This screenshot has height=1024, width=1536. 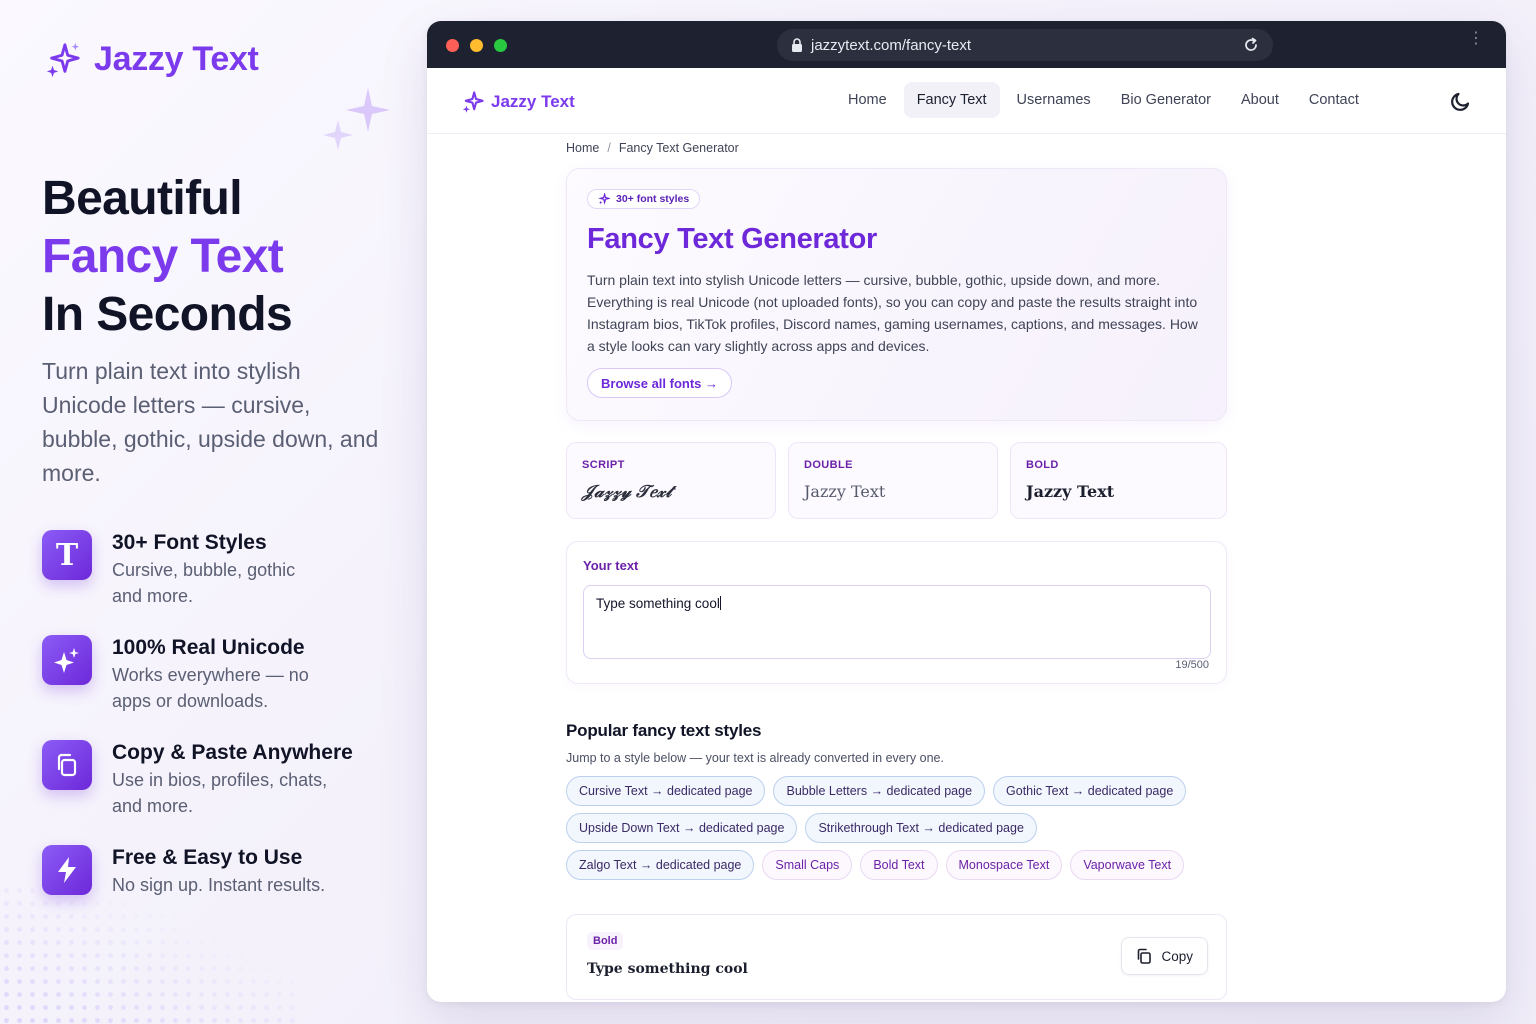 What do you see at coordinates (605, 941) in the screenshot?
I see `result-style-tag: Bold` at bounding box center [605, 941].